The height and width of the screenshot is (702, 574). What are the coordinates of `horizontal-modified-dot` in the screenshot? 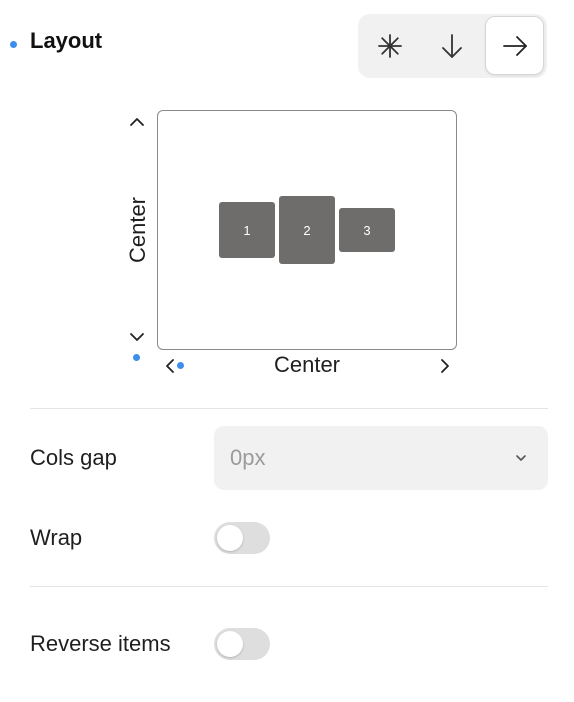 It's located at (180, 365).